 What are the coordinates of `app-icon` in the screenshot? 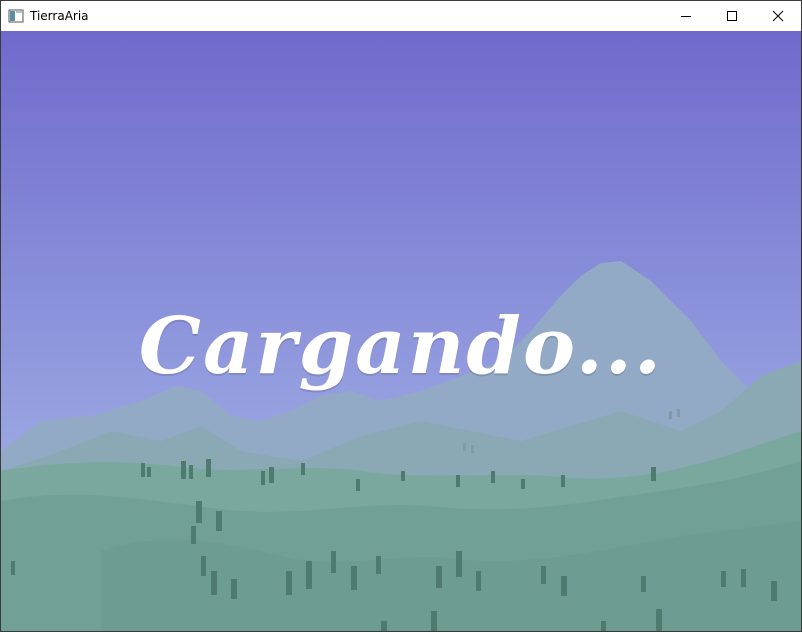 It's located at (16, 16).